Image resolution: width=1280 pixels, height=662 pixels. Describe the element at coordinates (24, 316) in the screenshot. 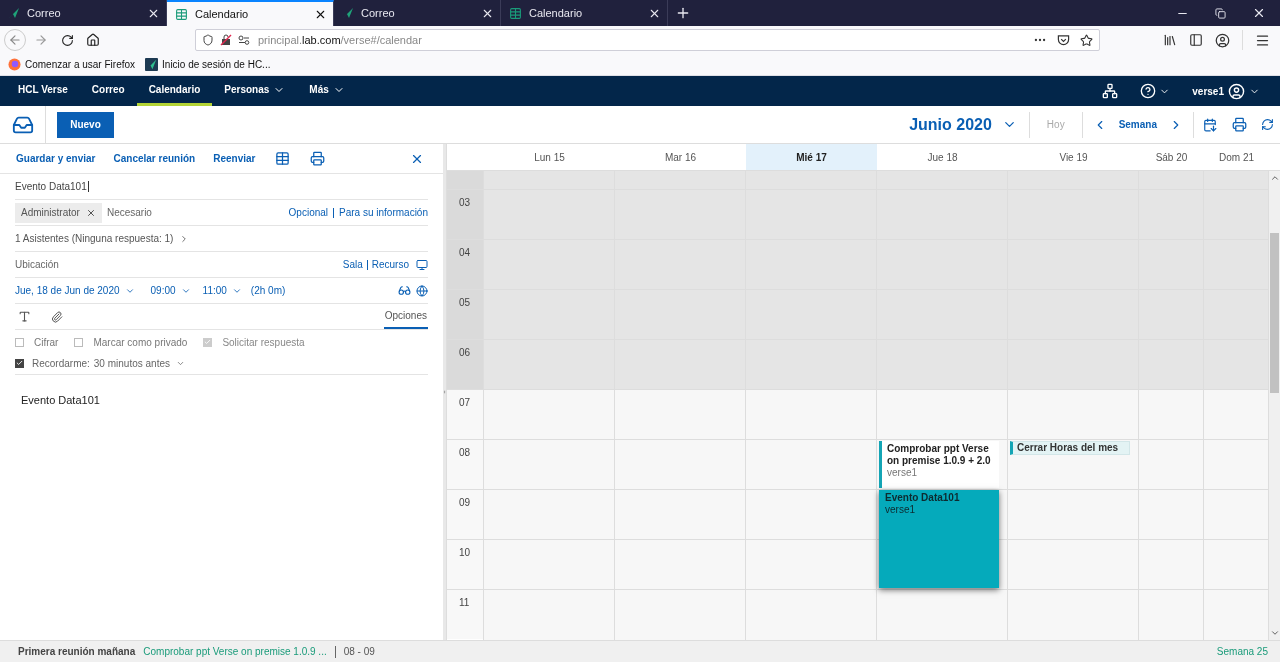

I see `text-format-icon` at that location.